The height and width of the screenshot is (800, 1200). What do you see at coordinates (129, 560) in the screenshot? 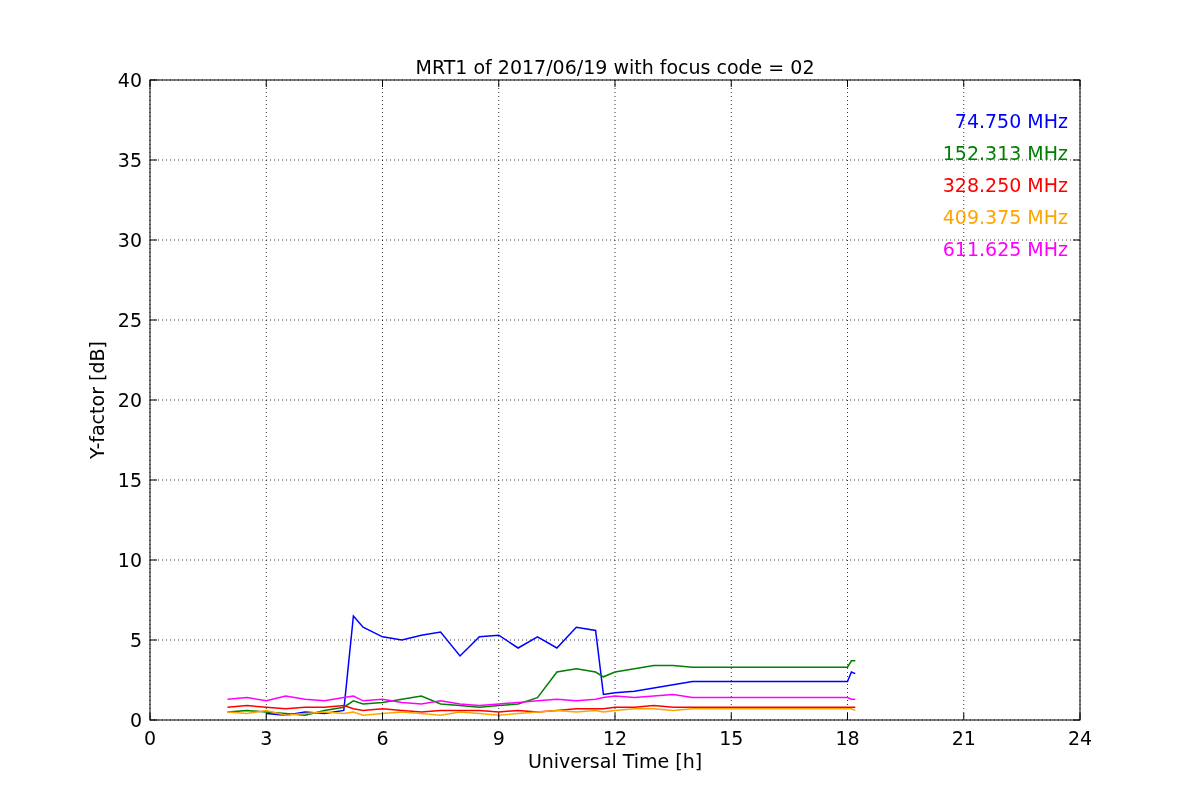
I see `tick-label: 10` at bounding box center [129, 560].